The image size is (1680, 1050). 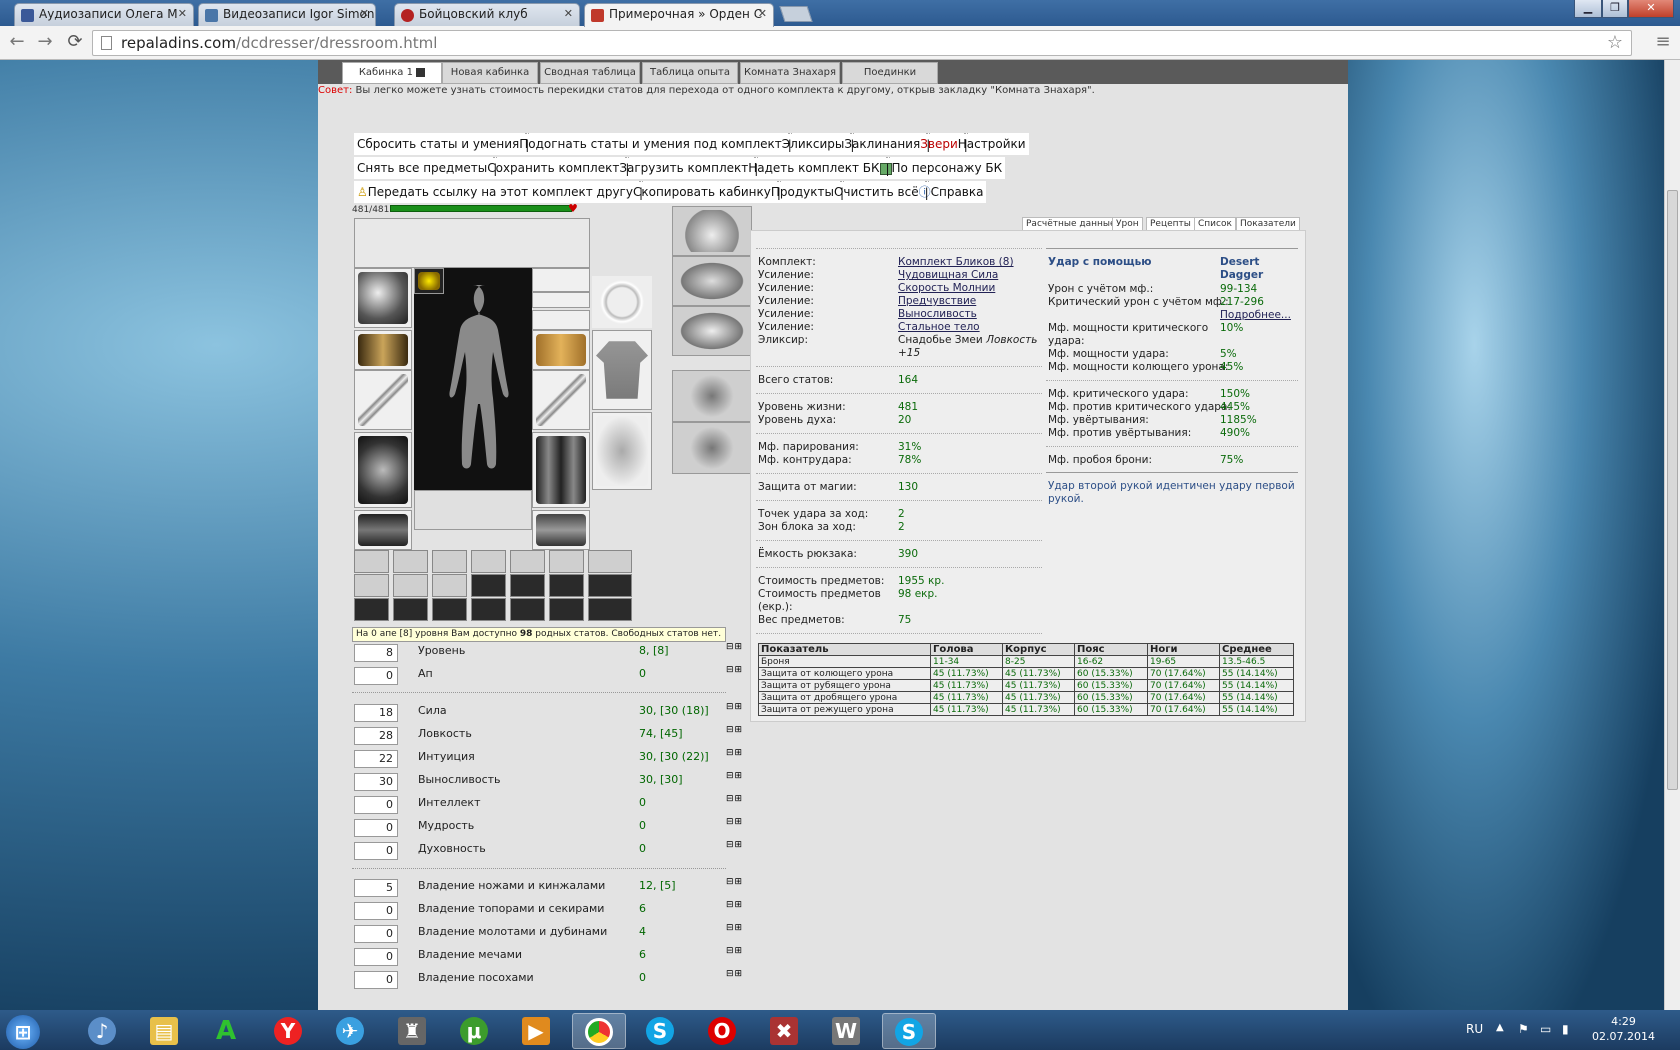 I want to click on pet-slot, so click(x=712, y=331).